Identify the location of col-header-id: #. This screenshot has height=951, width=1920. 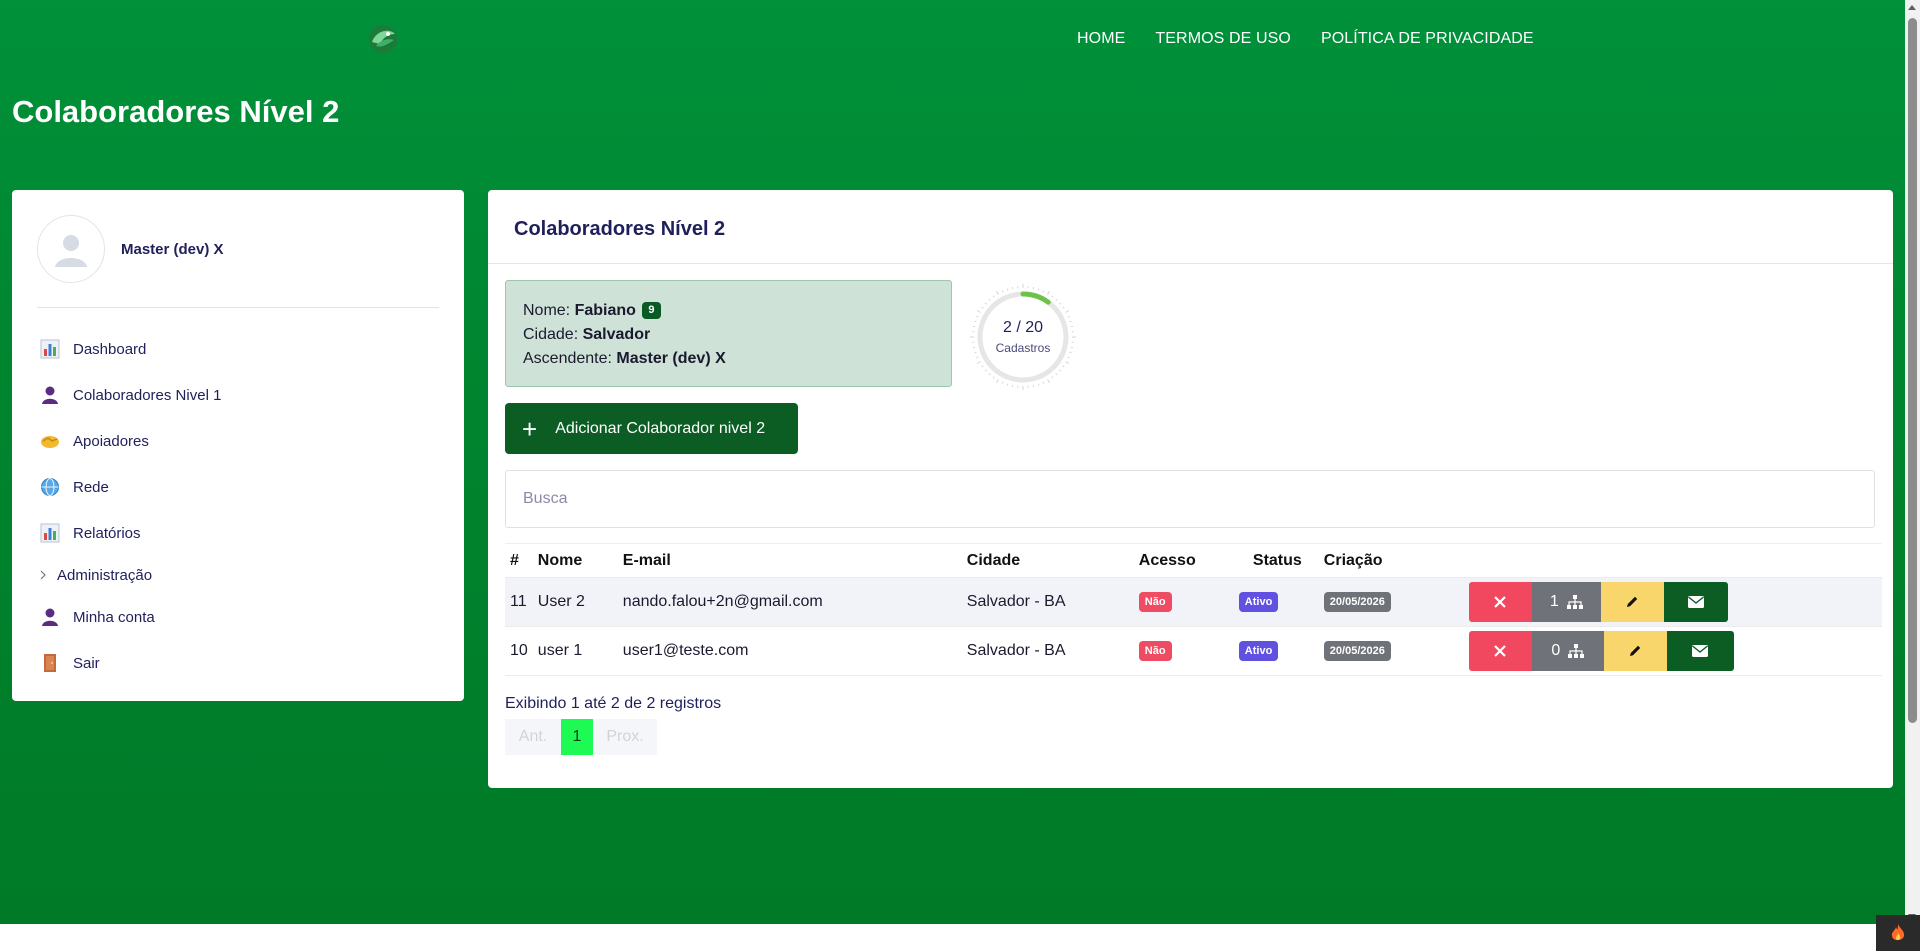
(519, 560).